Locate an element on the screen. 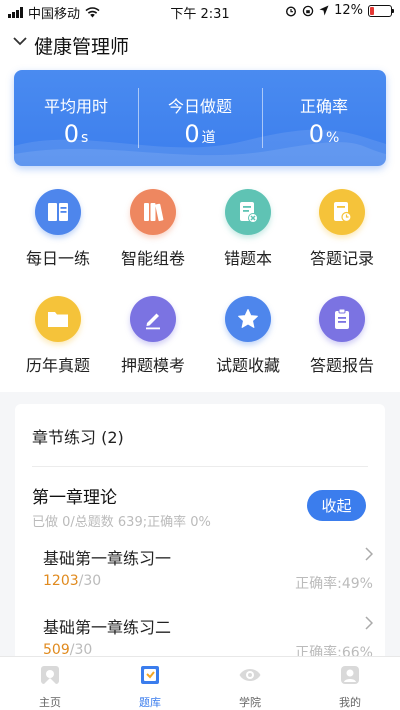  wrong-doc-icon is located at coordinates (248, 212).